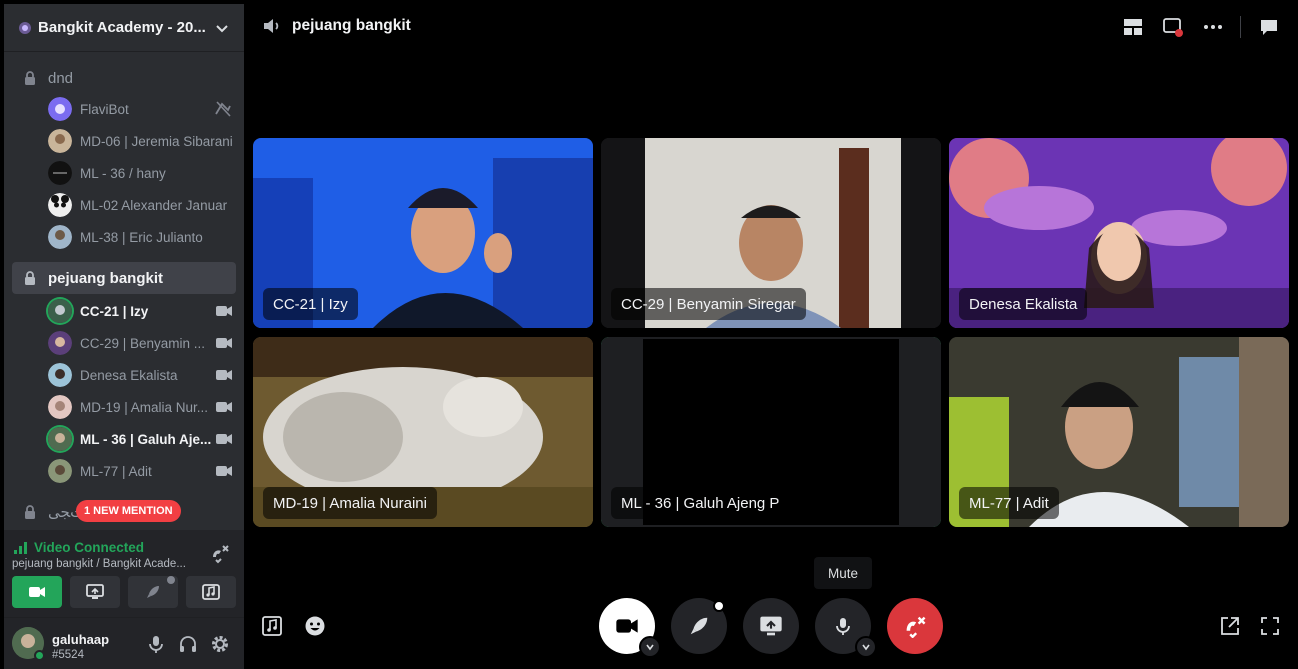  I want to click on member-name: ML-38 | Eric Julianto, so click(141, 237).